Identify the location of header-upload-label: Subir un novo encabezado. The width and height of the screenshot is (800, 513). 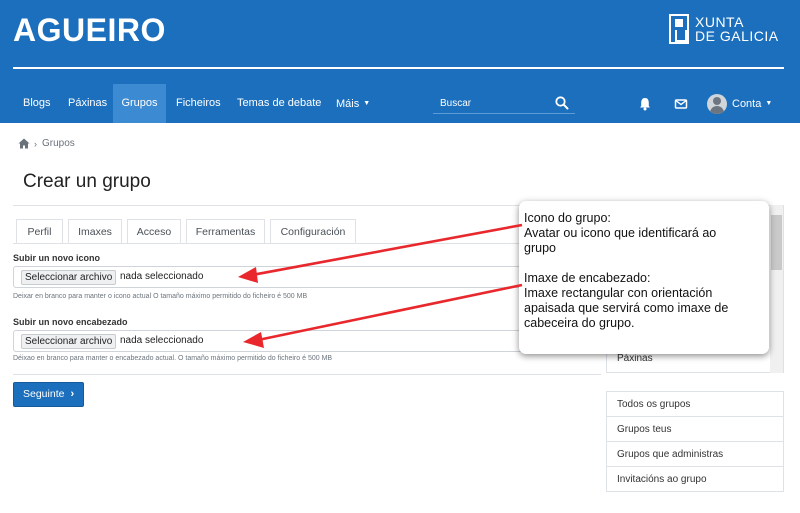
(70, 322).